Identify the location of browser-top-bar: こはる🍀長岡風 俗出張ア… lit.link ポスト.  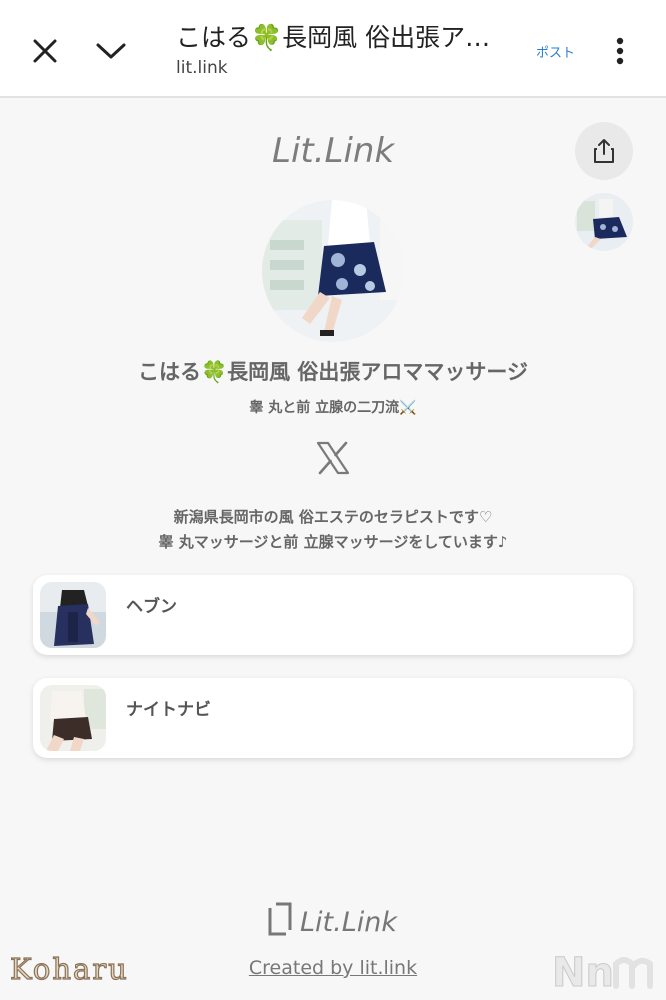
(333, 49).